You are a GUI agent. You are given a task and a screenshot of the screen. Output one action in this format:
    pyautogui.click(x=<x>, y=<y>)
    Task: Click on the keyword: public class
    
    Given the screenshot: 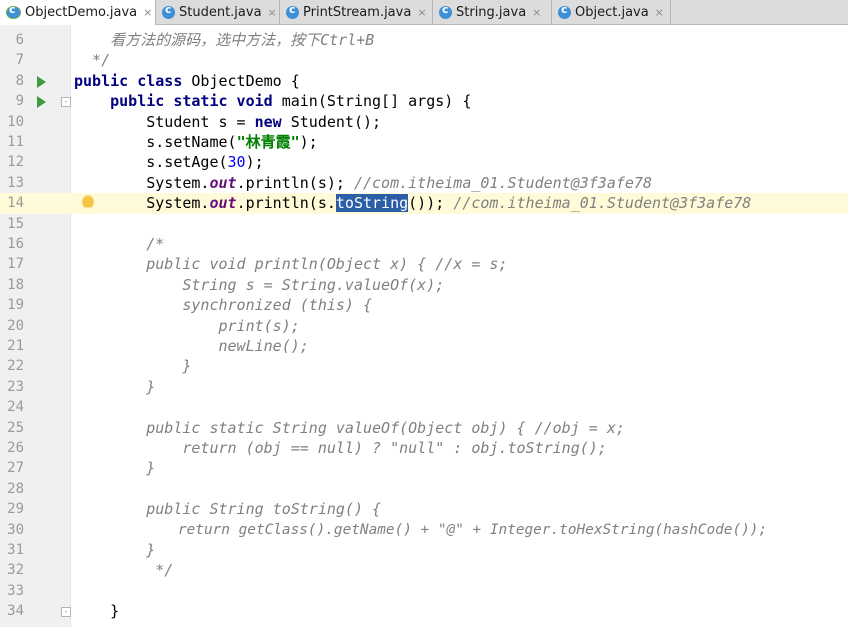 What is the action you would take?
    pyautogui.click(x=128, y=80)
    